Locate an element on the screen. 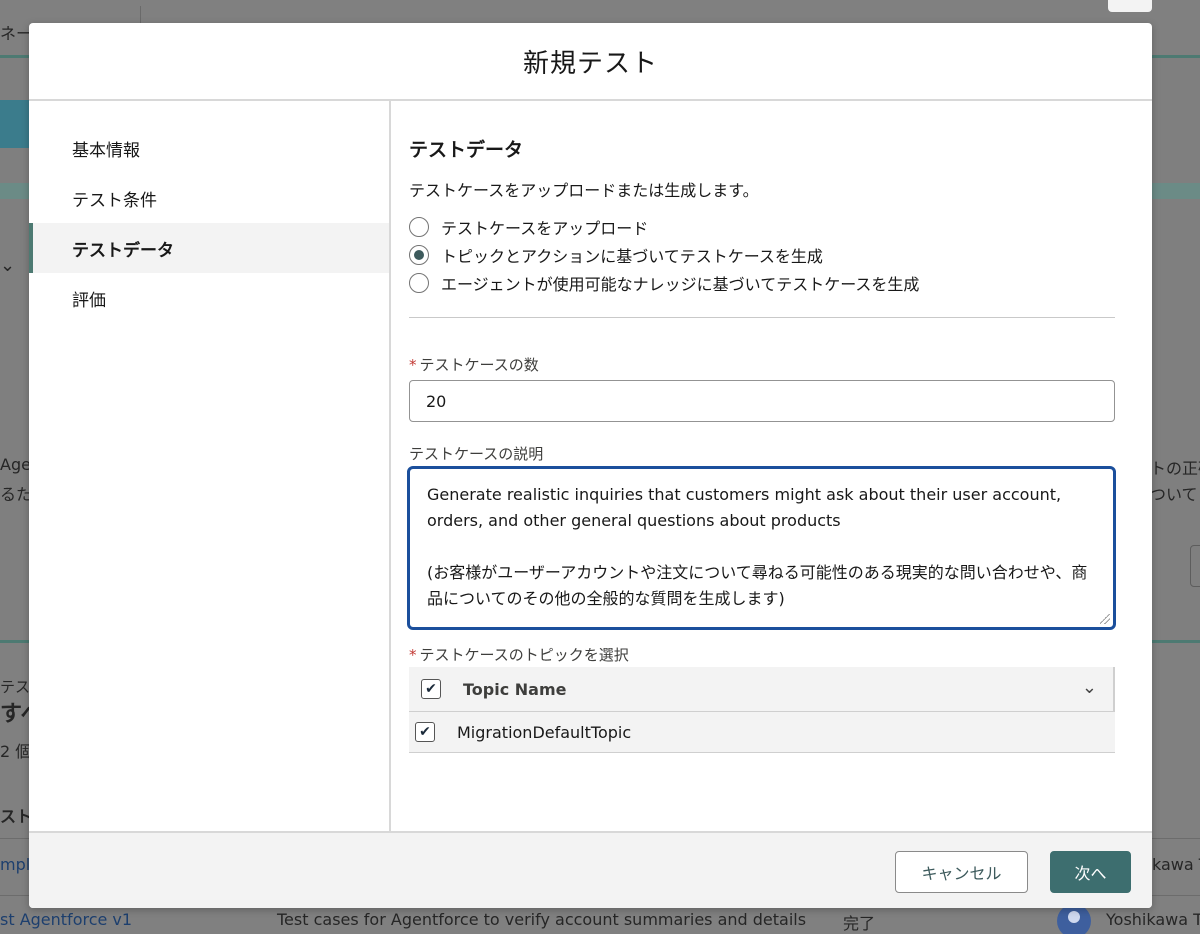  background-row-status: 完了 is located at coordinates (859, 923).